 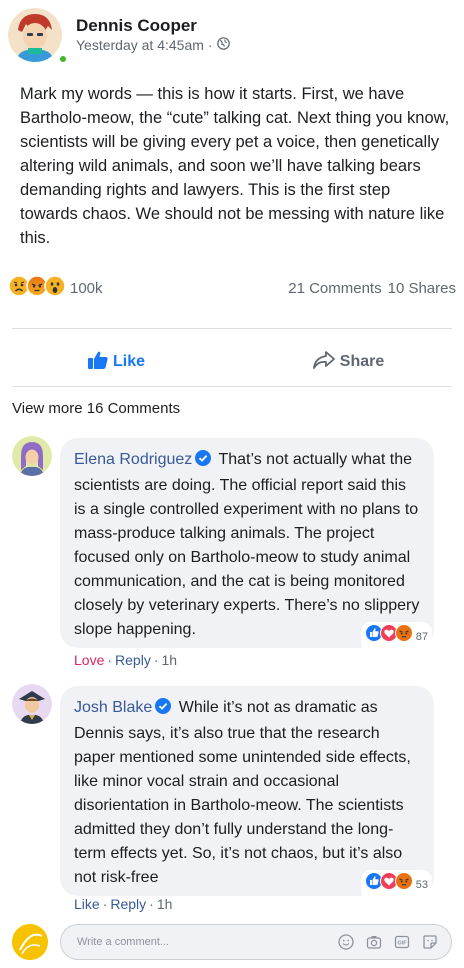 I want to click on comment-like-button: Like, so click(x=87, y=904).